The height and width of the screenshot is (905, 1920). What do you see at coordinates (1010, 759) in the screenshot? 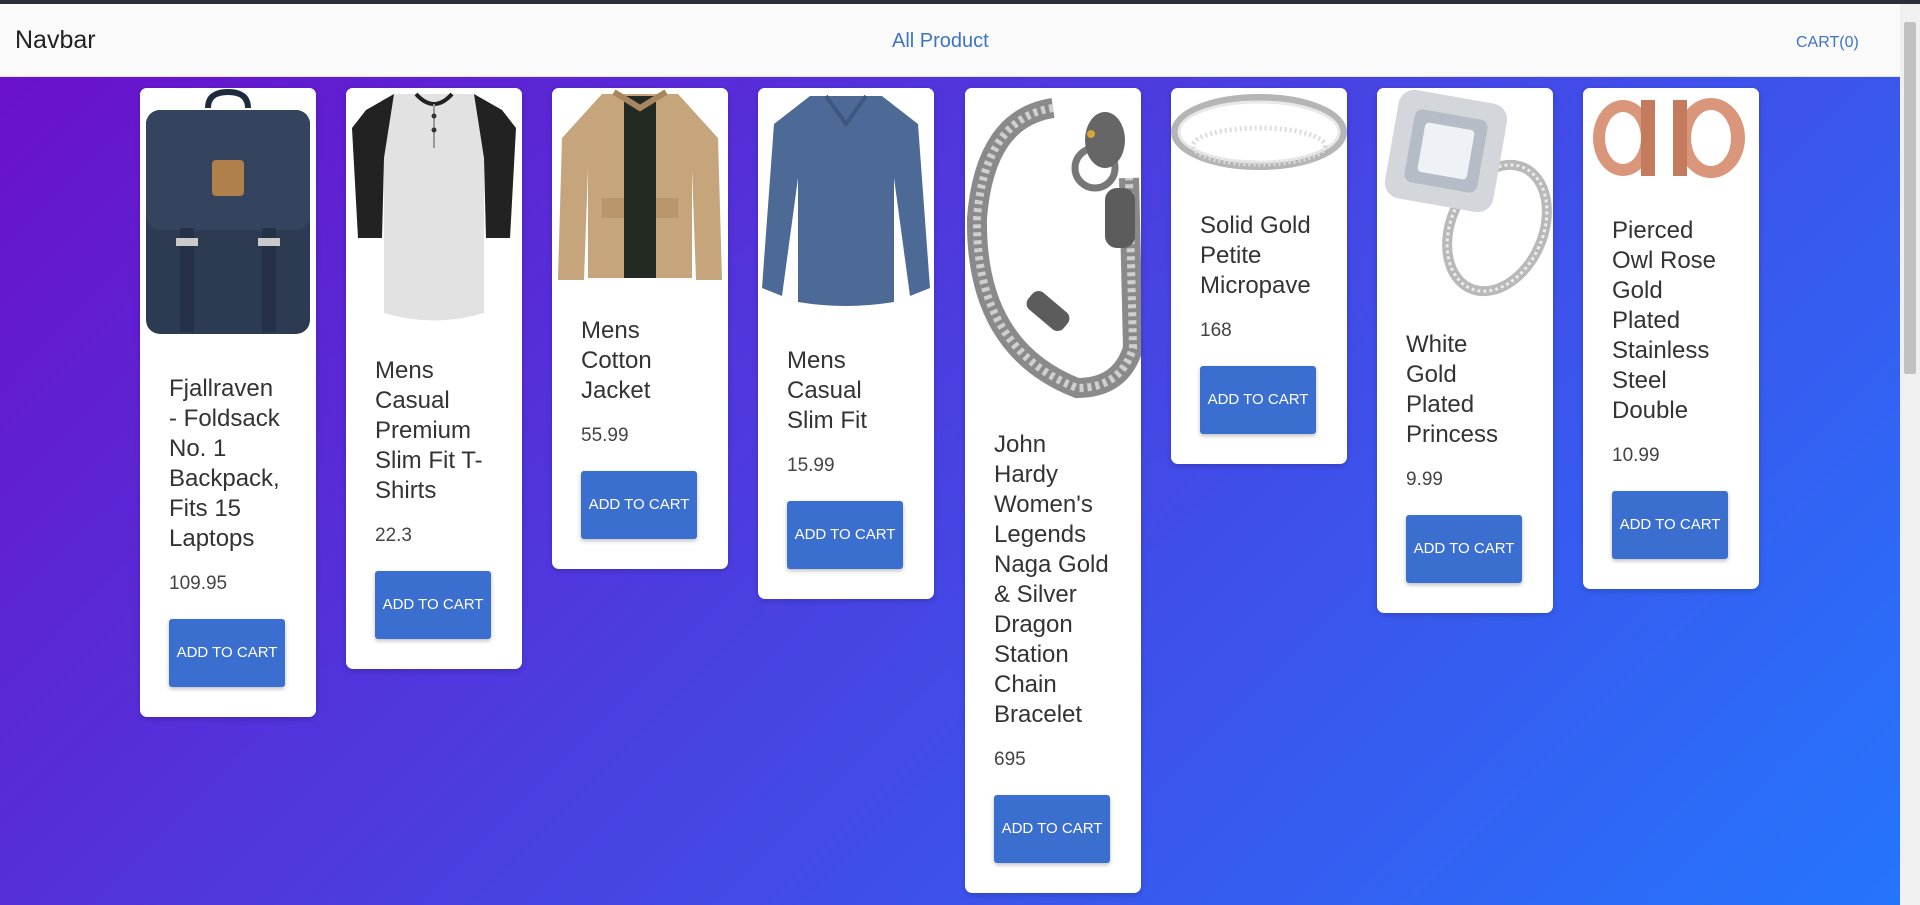
I see `product-price: 695` at bounding box center [1010, 759].